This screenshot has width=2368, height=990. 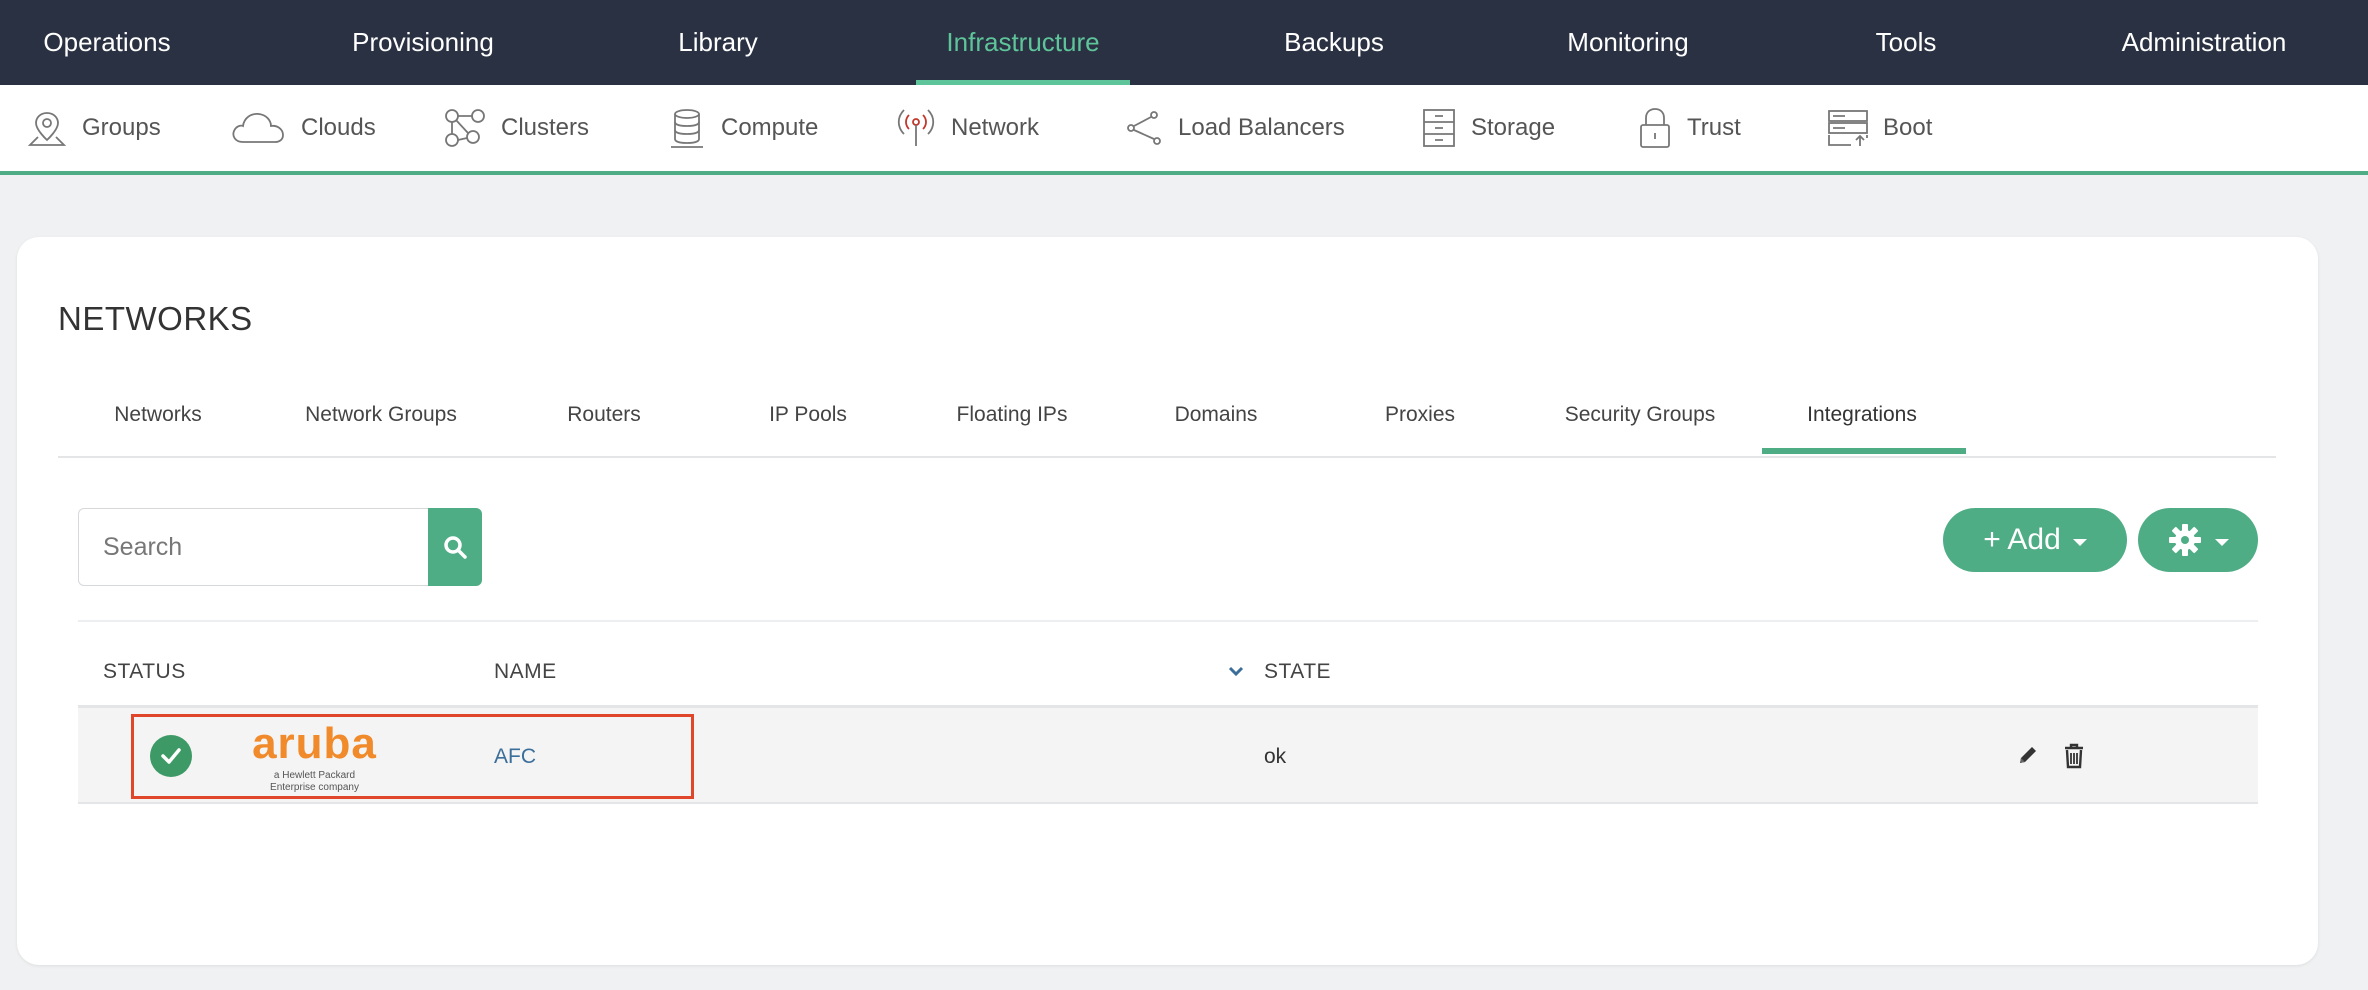 I want to click on topnav-infrastructure: Infrastructure, so click(x=1022, y=42).